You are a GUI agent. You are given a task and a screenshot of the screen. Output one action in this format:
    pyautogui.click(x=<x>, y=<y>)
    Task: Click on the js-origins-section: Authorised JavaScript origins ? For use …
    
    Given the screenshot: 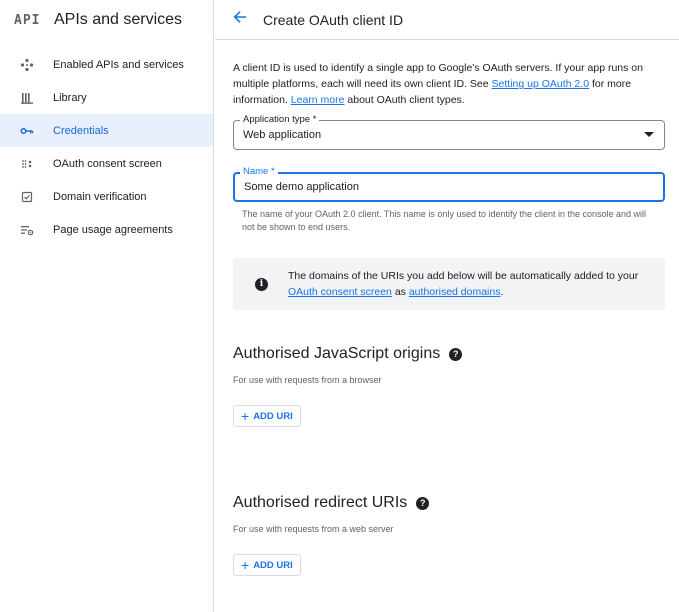 What is the action you would take?
    pyautogui.click(x=449, y=386)
    